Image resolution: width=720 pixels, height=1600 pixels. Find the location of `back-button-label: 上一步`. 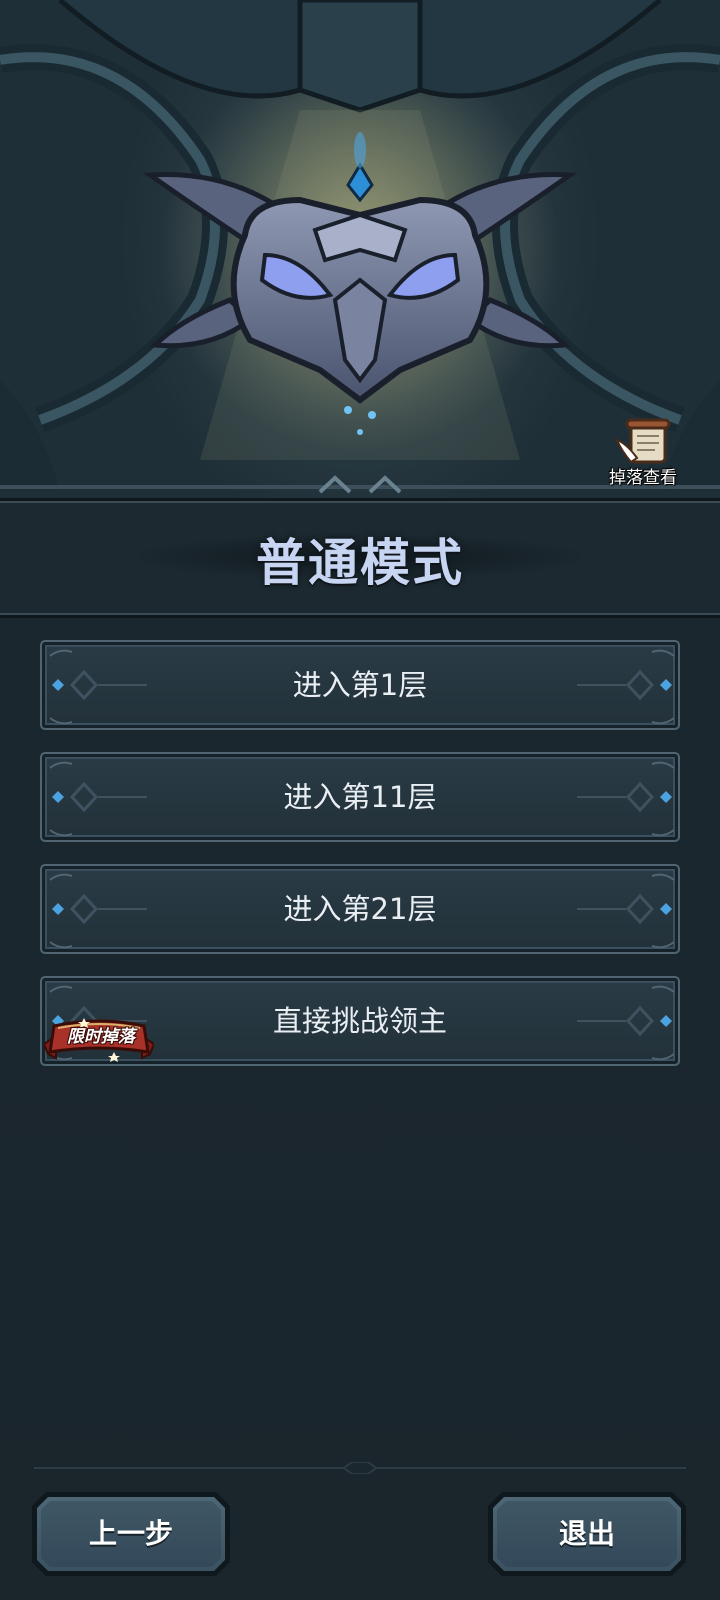

back-button-label: 上一步 is located at coordinates (130, 1533).